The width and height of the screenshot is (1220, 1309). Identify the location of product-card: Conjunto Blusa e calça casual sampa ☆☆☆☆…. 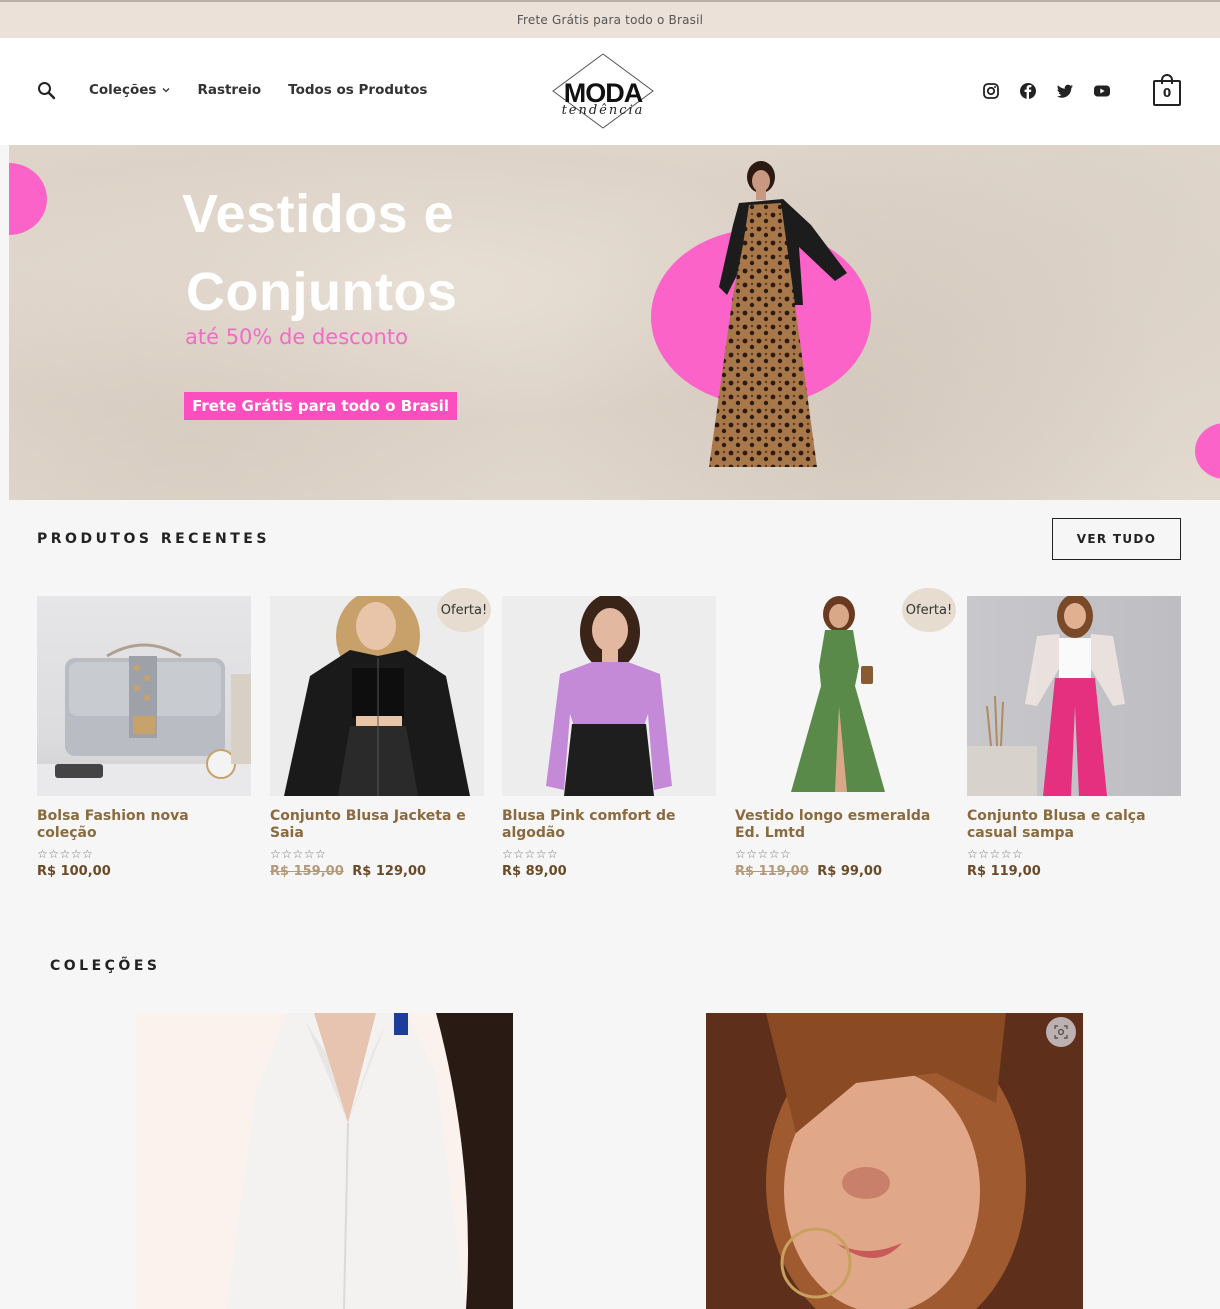
(1074, 737).